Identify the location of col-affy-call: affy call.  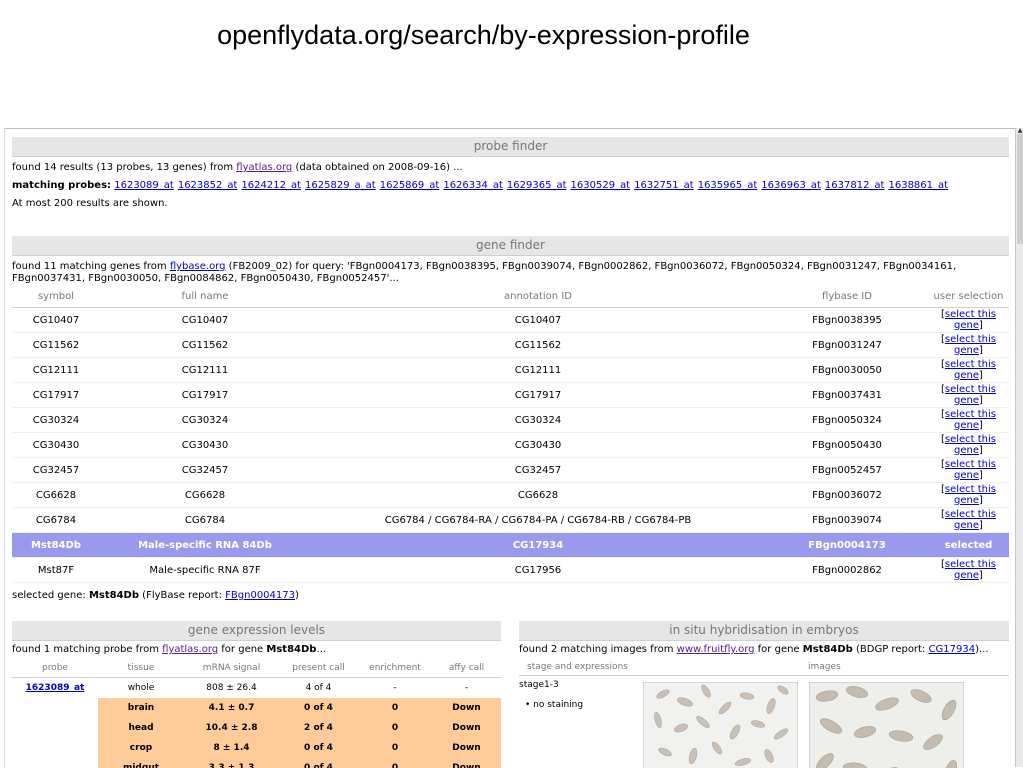
(466, 668).